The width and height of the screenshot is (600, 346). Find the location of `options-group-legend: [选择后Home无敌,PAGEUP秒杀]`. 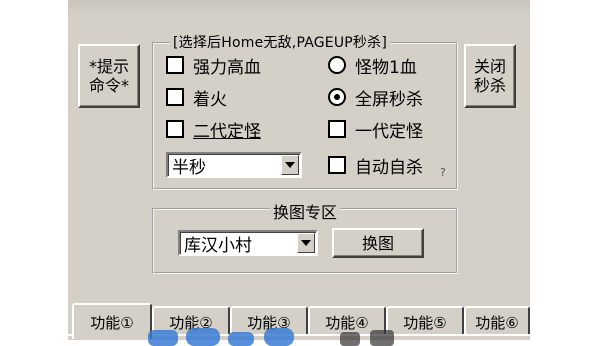

options-group-legend: [选择后Home无敌,PAGEUP秒杀] is located at coordinates (280, 42).